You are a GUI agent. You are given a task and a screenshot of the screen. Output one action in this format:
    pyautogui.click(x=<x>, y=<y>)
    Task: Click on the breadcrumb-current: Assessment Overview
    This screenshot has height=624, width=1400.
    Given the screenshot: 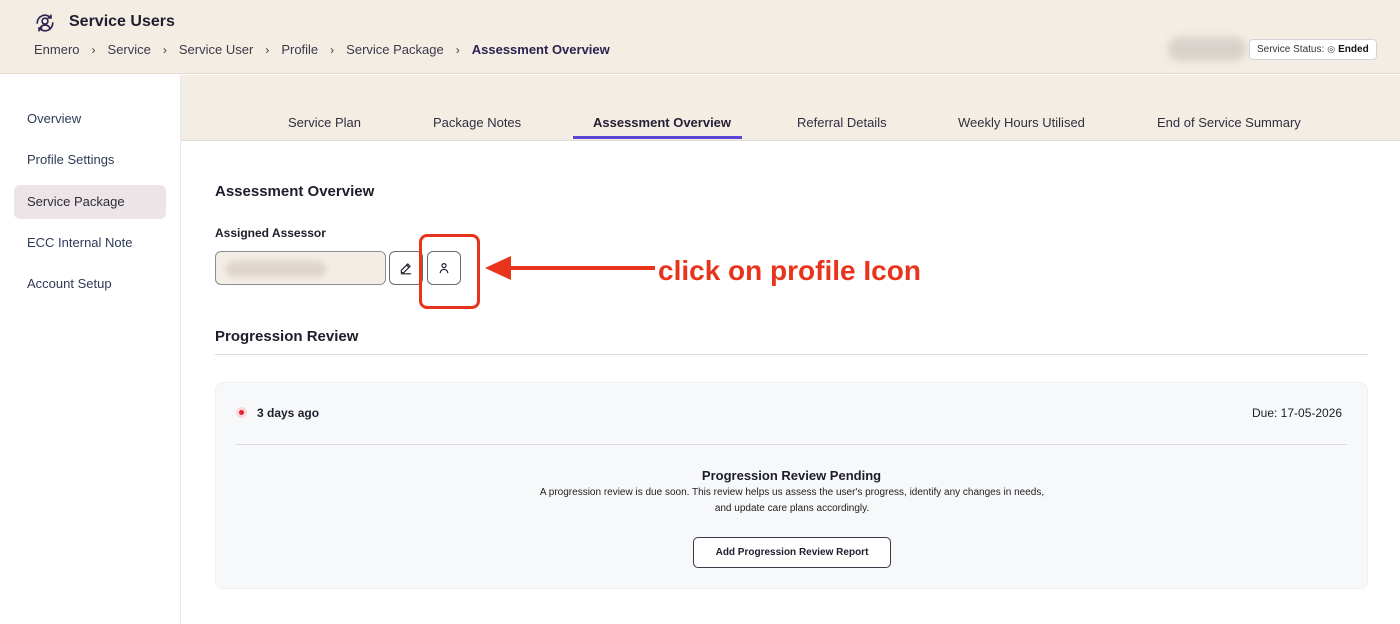 What is the action you would take?
    pyautogui.click(x=540, y=49)
    